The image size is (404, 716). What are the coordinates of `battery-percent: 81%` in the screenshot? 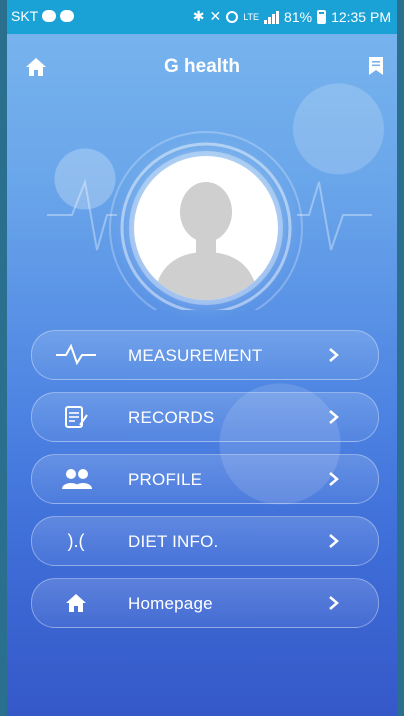 It's located at (298, 16).